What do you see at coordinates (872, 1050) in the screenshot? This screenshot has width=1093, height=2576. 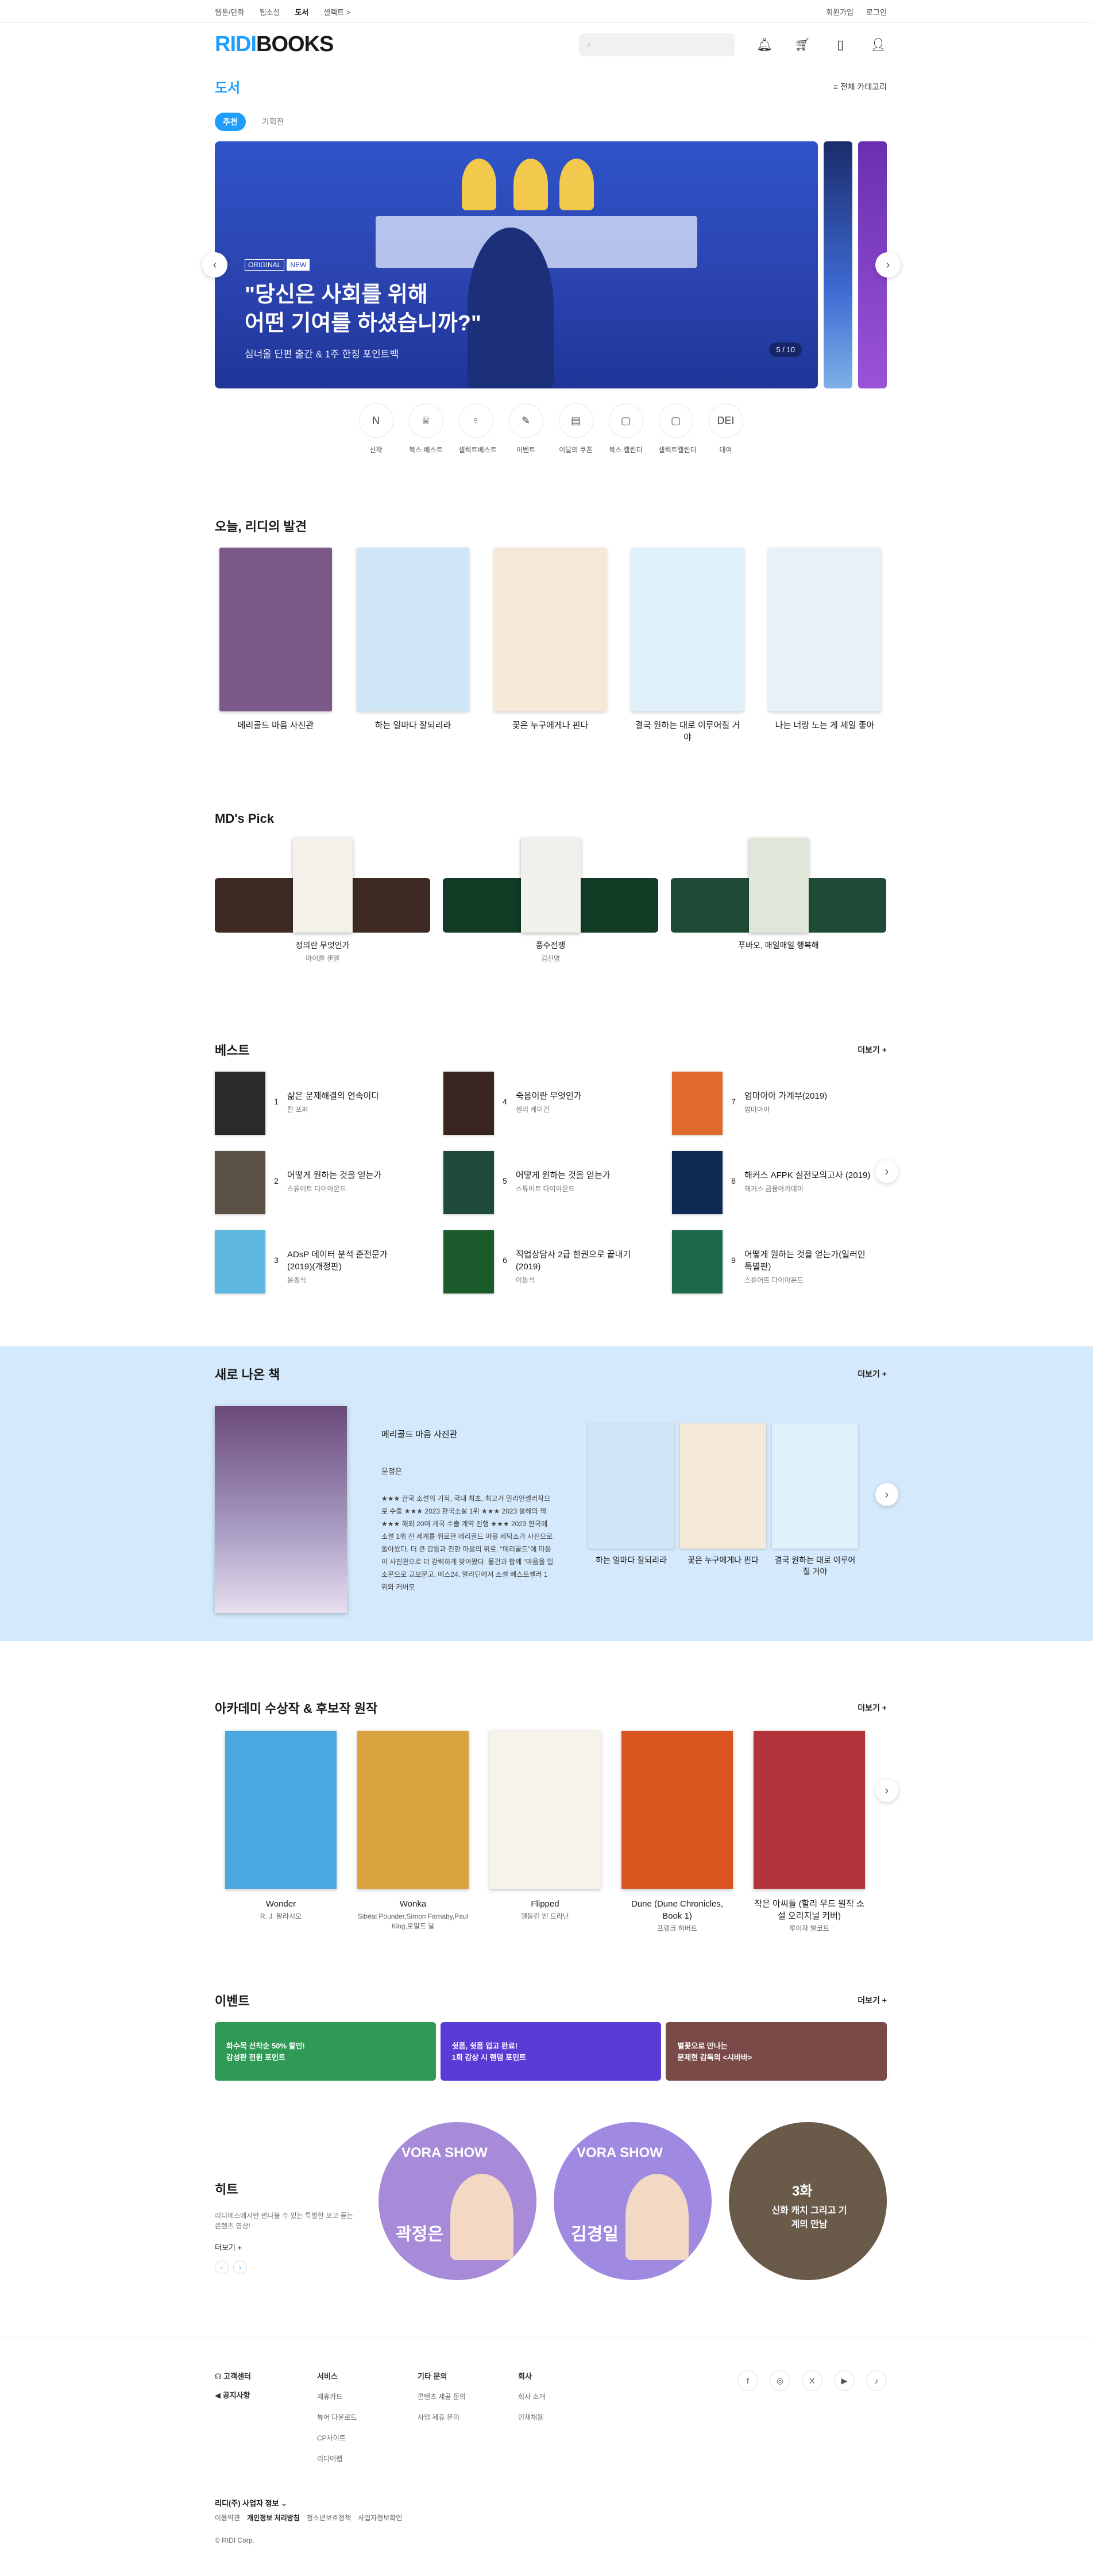 I see `best-more-link: 더보기 +` at bounding box center [872, 1050].